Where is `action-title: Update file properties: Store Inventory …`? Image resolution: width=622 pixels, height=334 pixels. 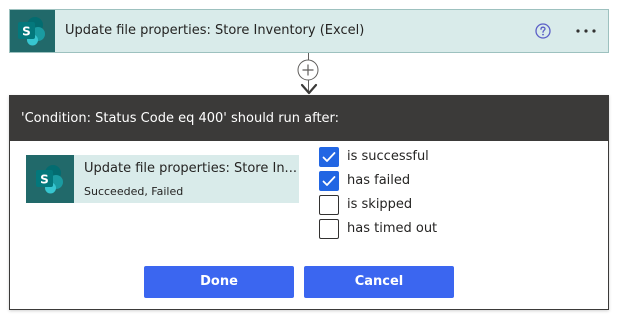 action-title: Update file properties: Store Inventory … is located at coordinates (215, 30).